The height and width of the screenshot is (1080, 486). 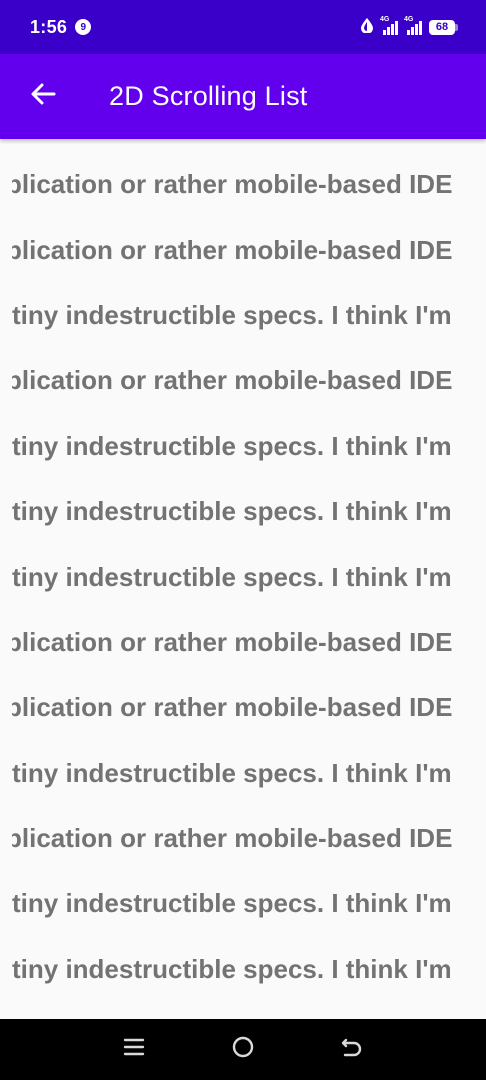 I want to click on recent-apps-button, so click(x=134, y=1050).